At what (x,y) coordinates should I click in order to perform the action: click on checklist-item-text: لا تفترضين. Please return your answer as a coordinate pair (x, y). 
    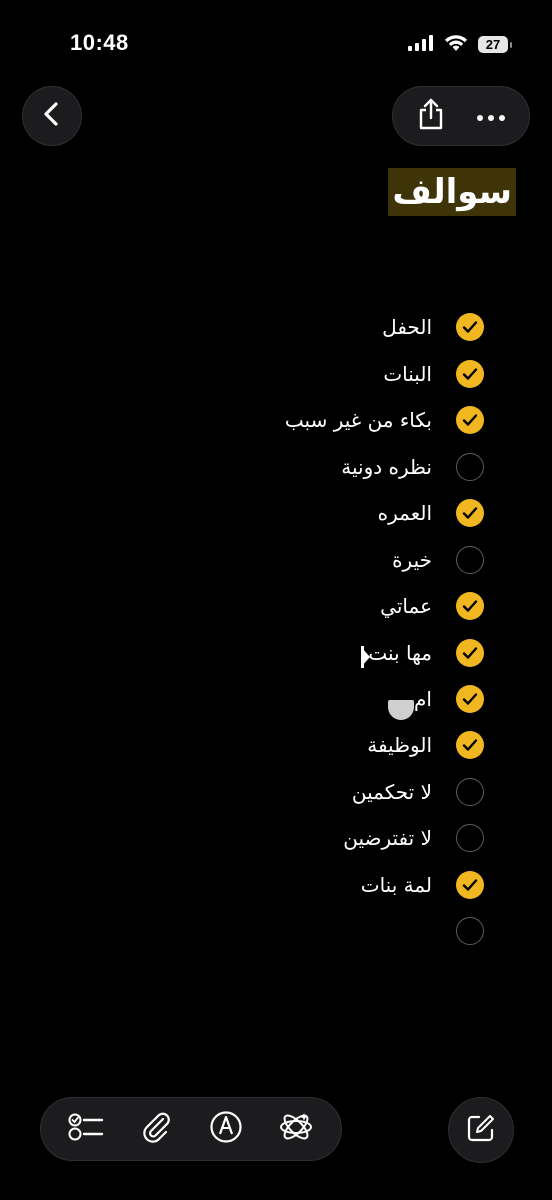
    Looking at the image, I should click on (387, 838).